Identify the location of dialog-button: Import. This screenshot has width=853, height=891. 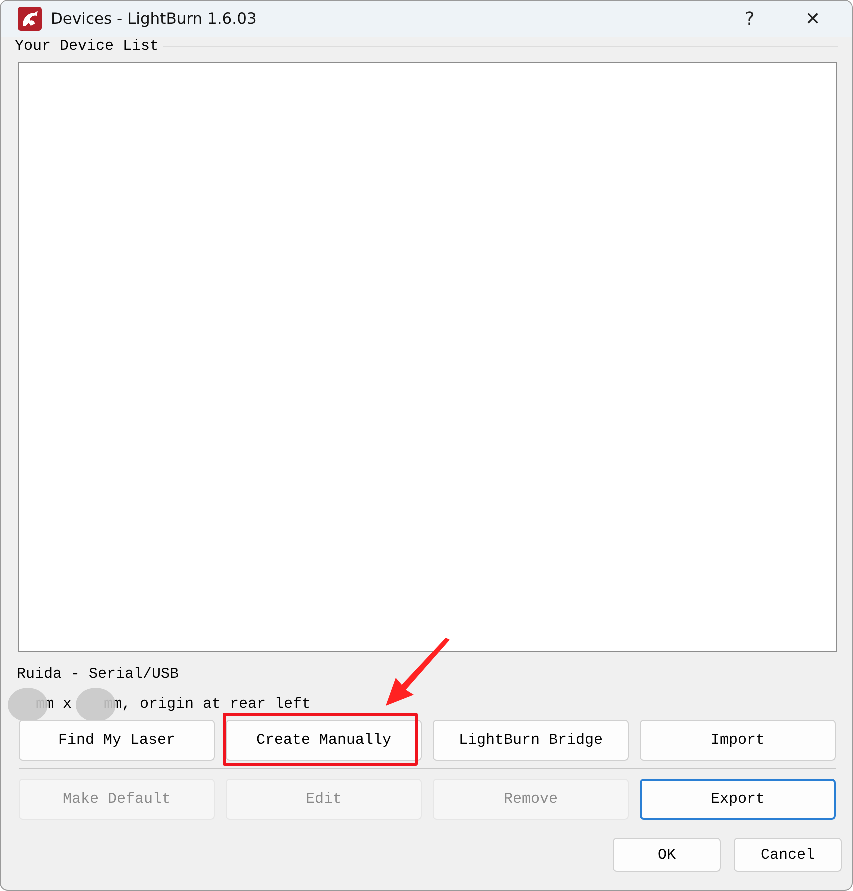
(738, 740).